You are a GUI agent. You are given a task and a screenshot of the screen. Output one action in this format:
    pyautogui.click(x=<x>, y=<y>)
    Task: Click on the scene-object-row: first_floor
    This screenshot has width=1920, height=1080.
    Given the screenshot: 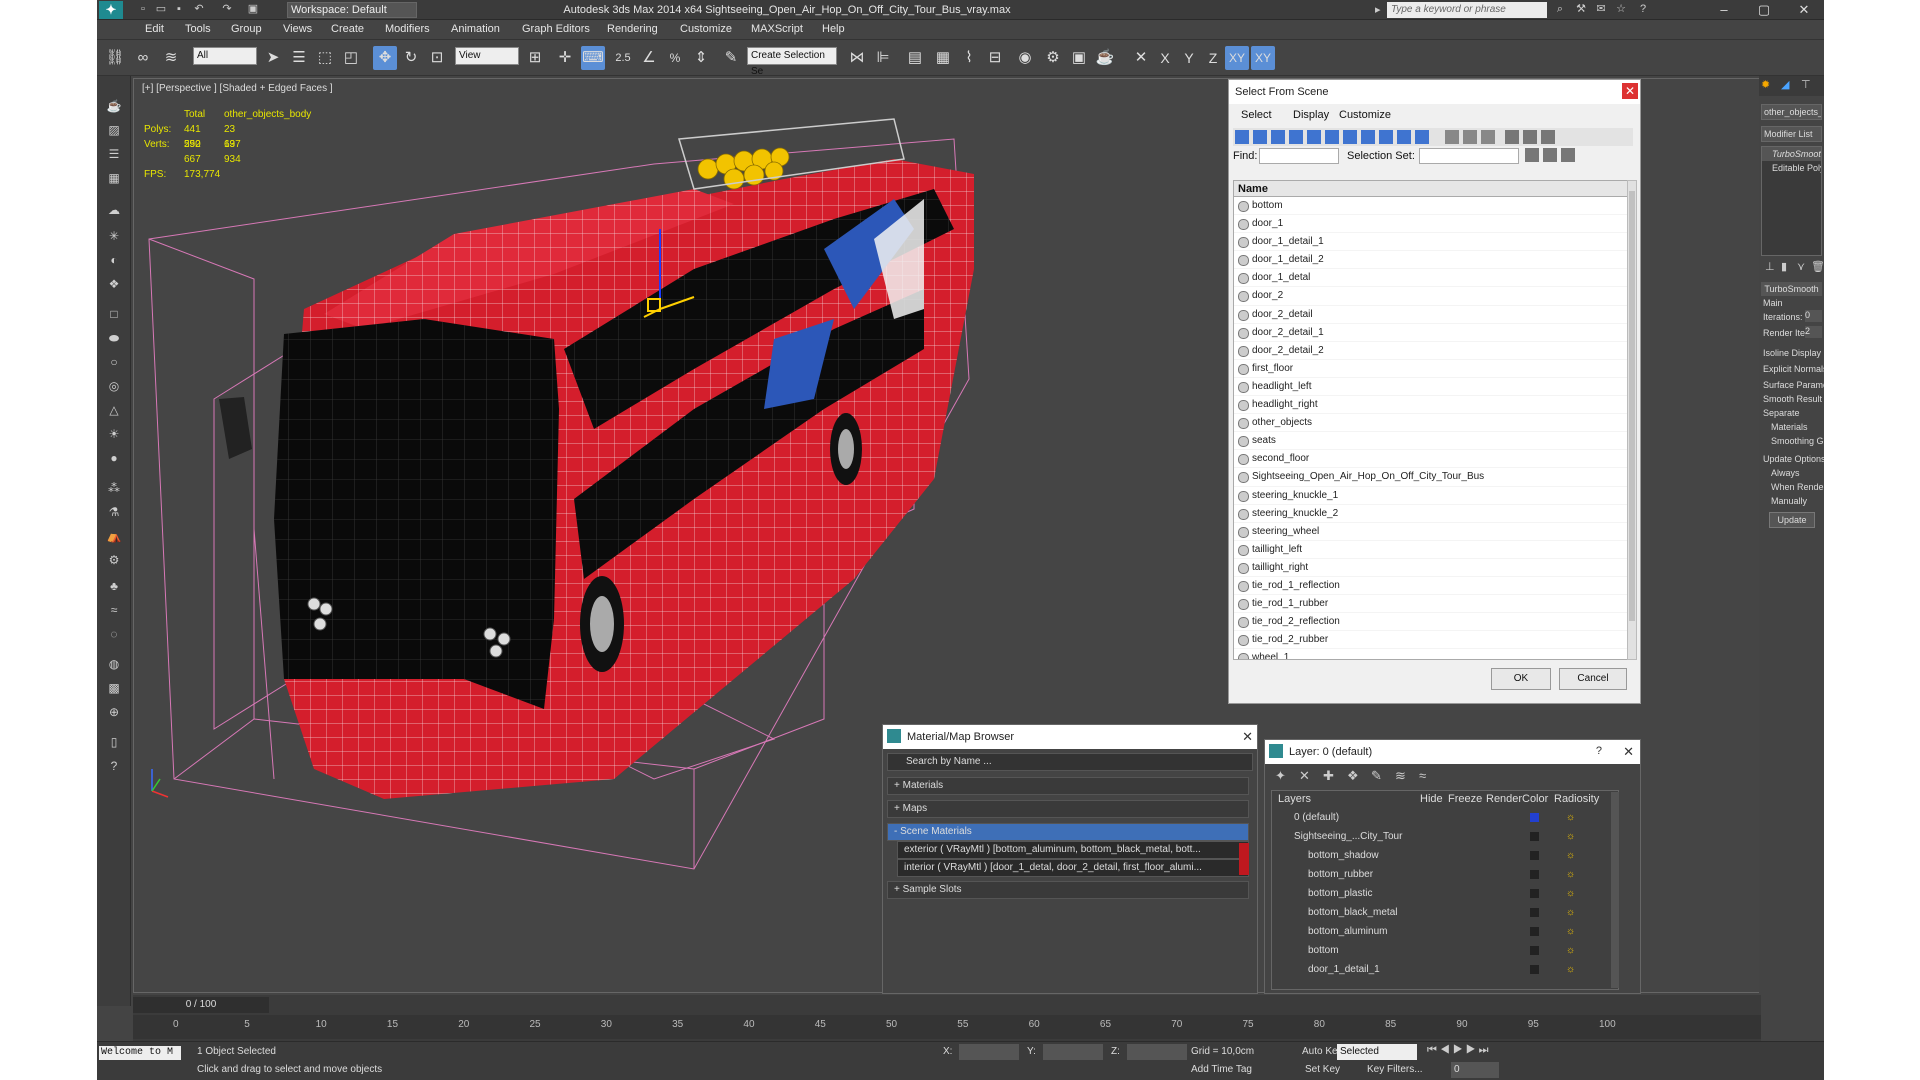 What is the action you would take?
    pyautogui.click(x=1434, y=369)
    